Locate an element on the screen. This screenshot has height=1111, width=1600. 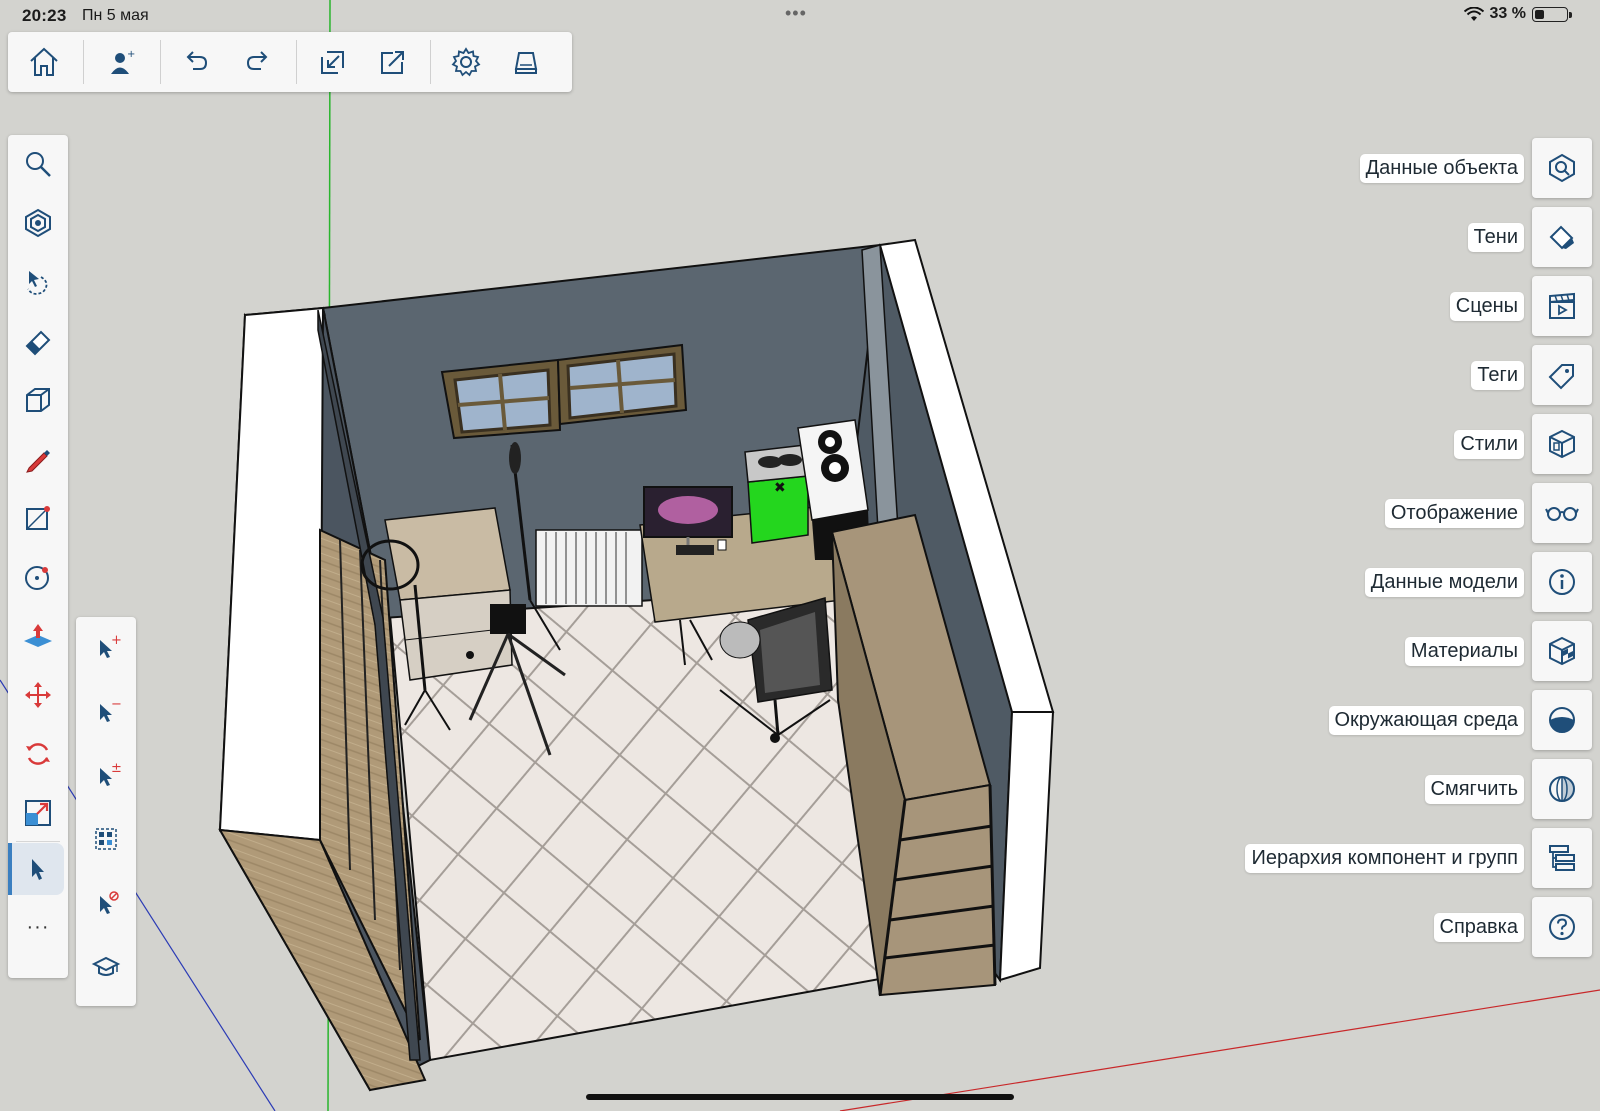
redo-icon is located at coordinates (257, 60).